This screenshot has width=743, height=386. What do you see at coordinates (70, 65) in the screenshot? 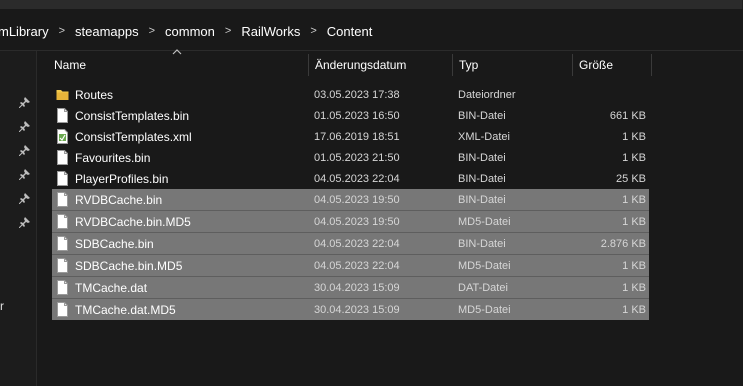
I see `column-header-name: Name` at bounding box center [70, 65].